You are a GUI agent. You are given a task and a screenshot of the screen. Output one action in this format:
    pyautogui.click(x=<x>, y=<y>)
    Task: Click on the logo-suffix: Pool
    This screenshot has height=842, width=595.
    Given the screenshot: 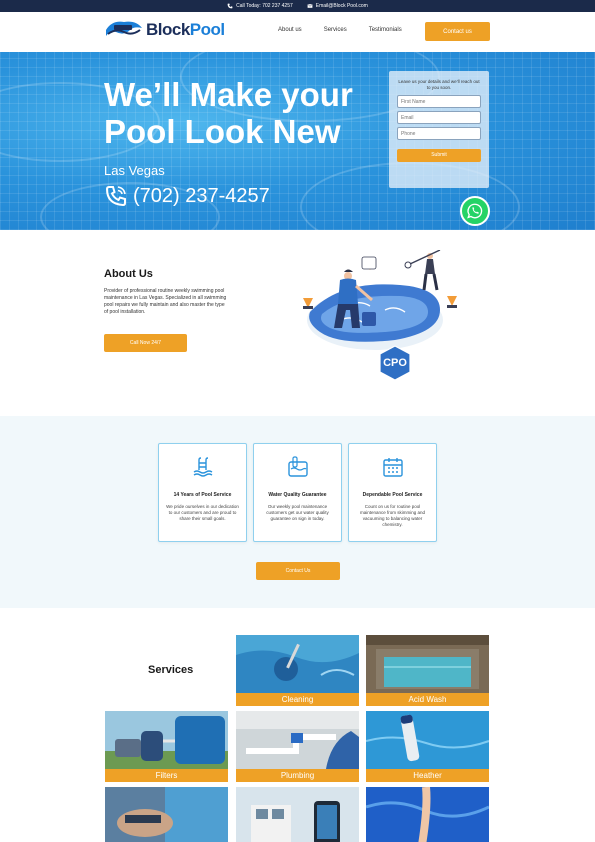 What is the action you would take?
    pyautogui.click(x=207, y=29)
    